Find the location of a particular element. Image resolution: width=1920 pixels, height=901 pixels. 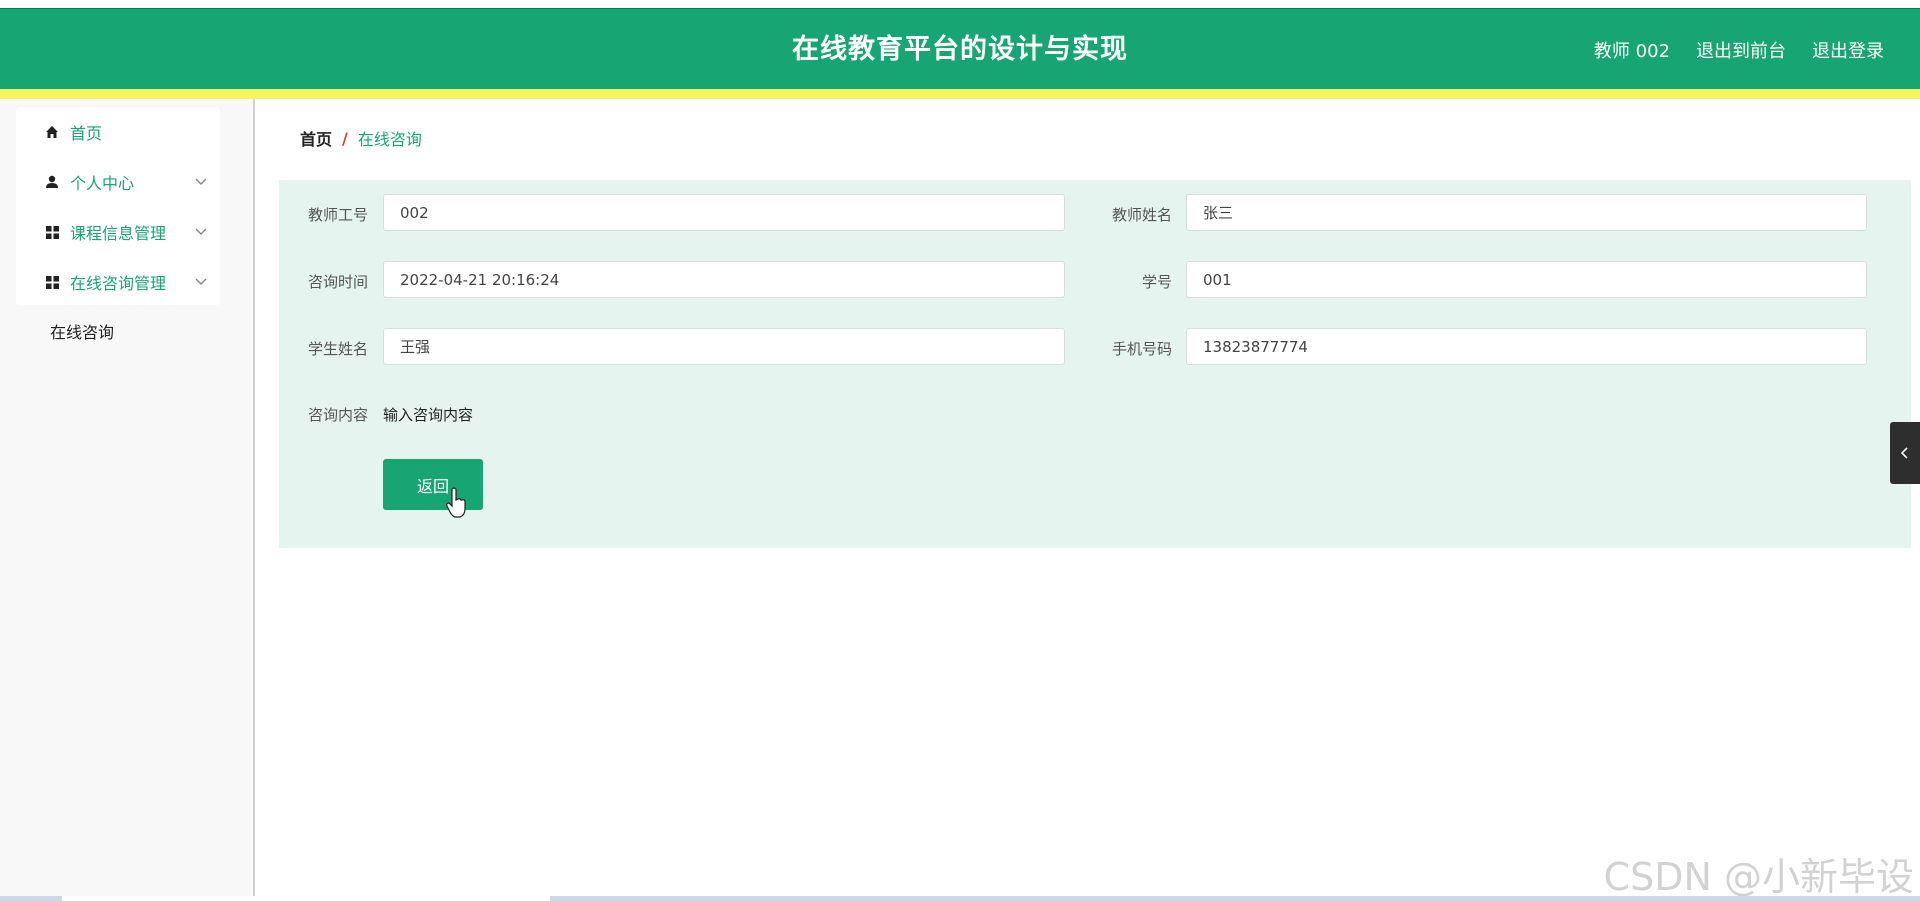

teacher-id-field is located at coordinates (724, 212).